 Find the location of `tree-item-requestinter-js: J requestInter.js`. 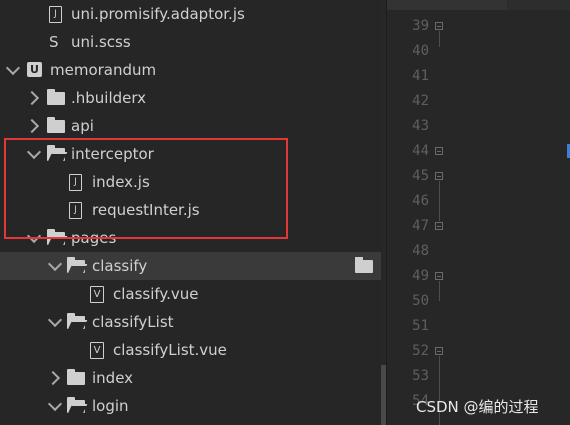

tree-item-requestinter-js: J requestInter.js is located at coordinates (190, 210).